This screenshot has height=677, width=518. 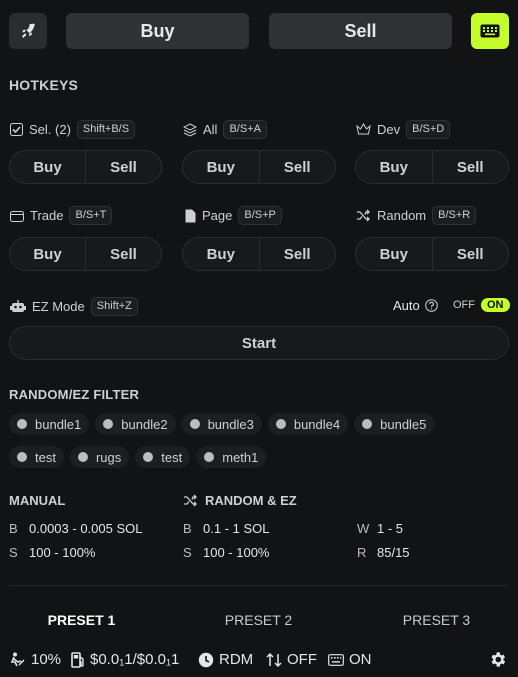 What do you see at coordinates (157, 31) in the screenshot?
I see `top-buy-button: Buy` at bounding box center [157, 31].